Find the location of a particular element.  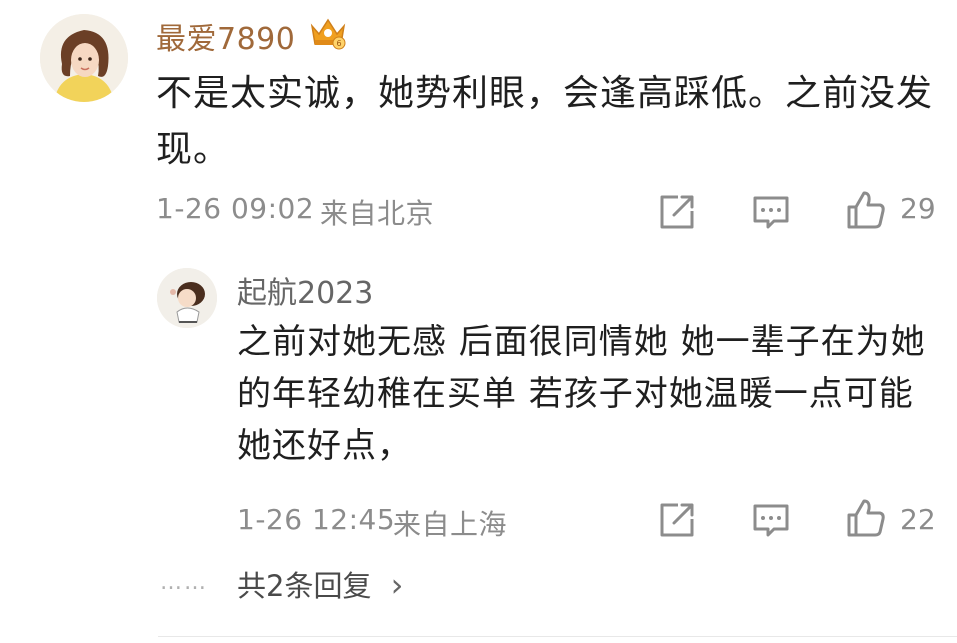

more-replies-label: 共2条回复 is located at coordinates (304, 586).